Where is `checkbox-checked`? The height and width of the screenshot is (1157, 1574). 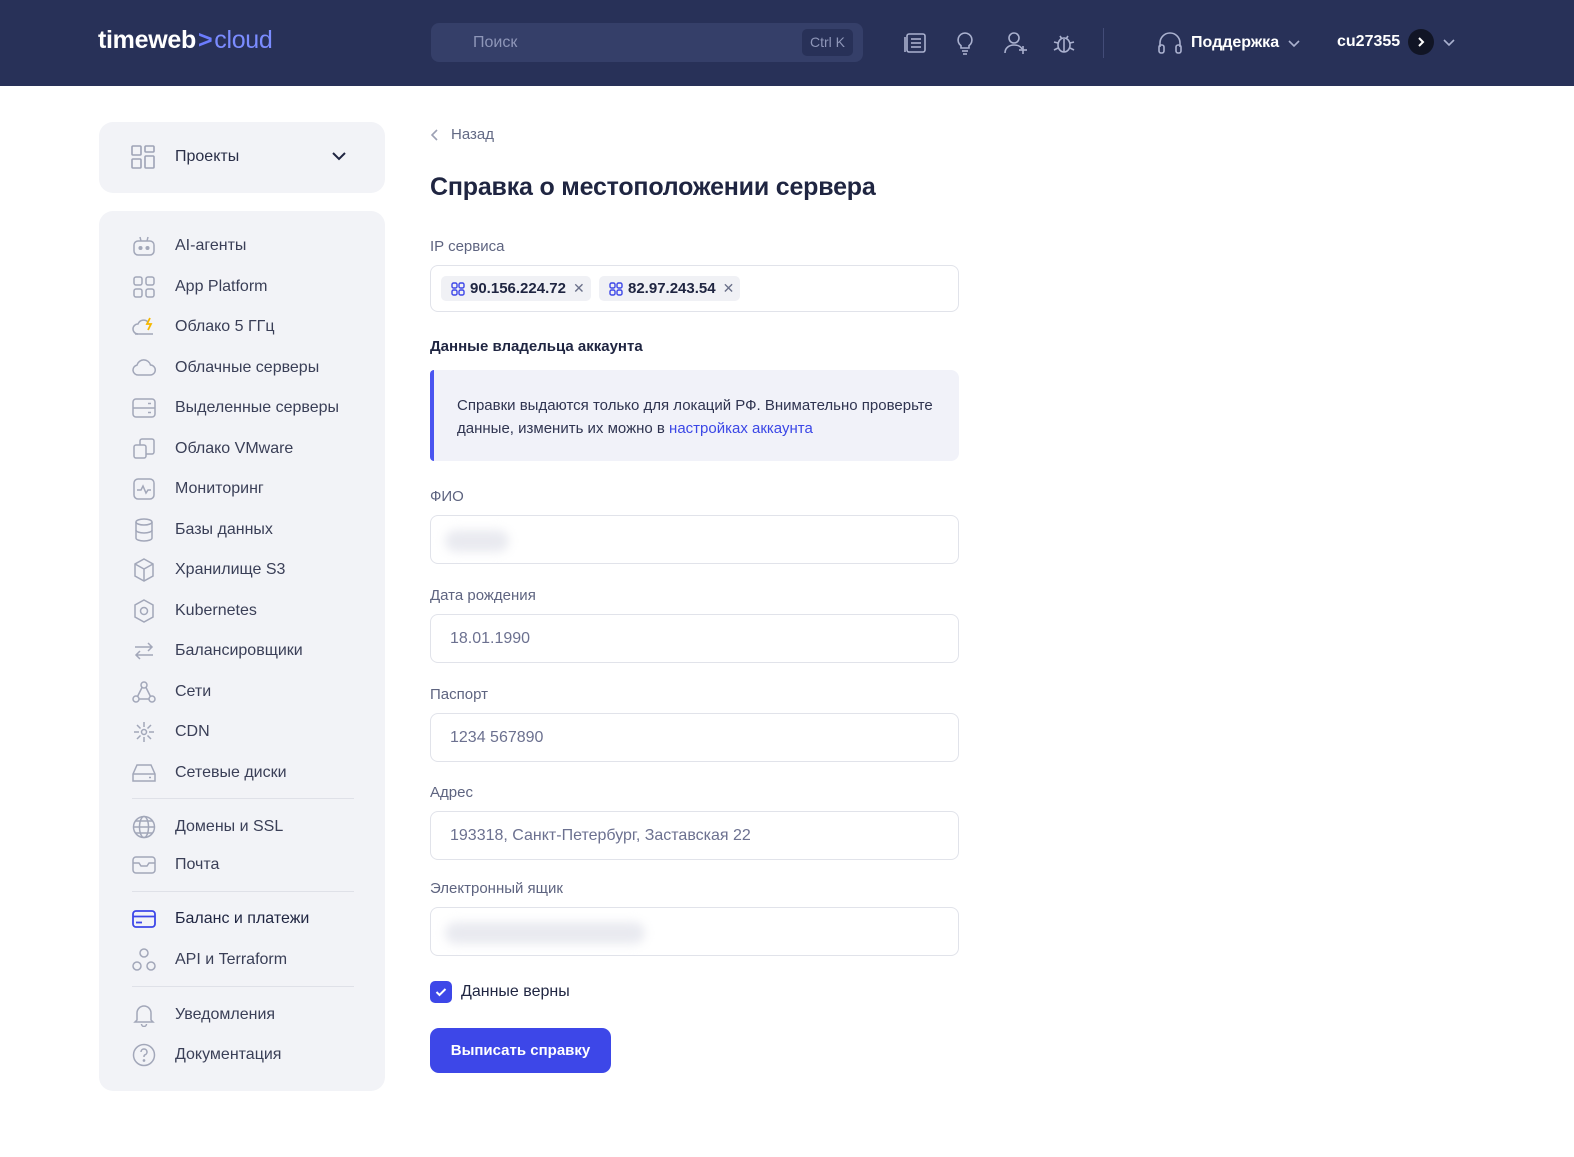 checkbox-checked is located at coordinates (441, 992).